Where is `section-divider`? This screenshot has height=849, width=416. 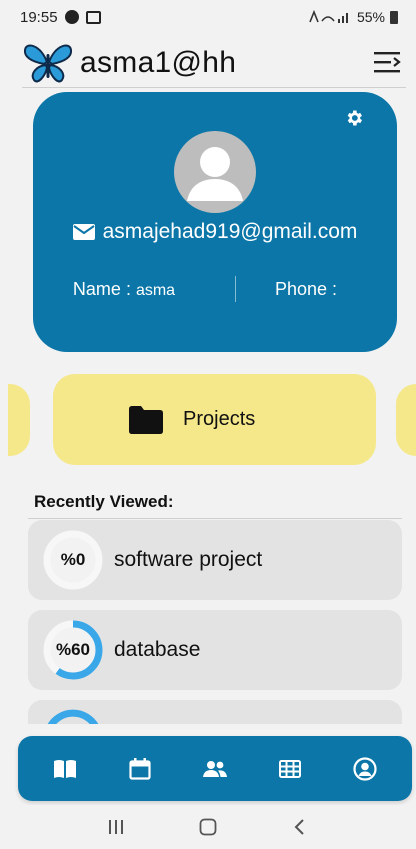
section-divider is located at coordinates (215, 518).